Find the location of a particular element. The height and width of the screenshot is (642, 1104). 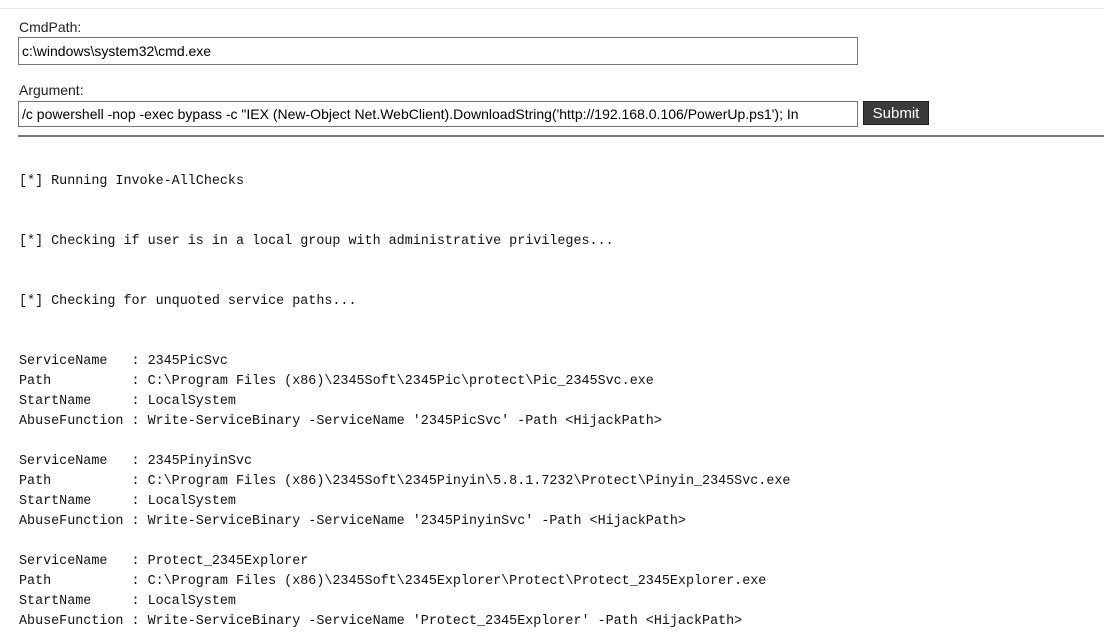

service-name-line: ServiceName : 2345PicSvc is located at coordinates (123, 361).